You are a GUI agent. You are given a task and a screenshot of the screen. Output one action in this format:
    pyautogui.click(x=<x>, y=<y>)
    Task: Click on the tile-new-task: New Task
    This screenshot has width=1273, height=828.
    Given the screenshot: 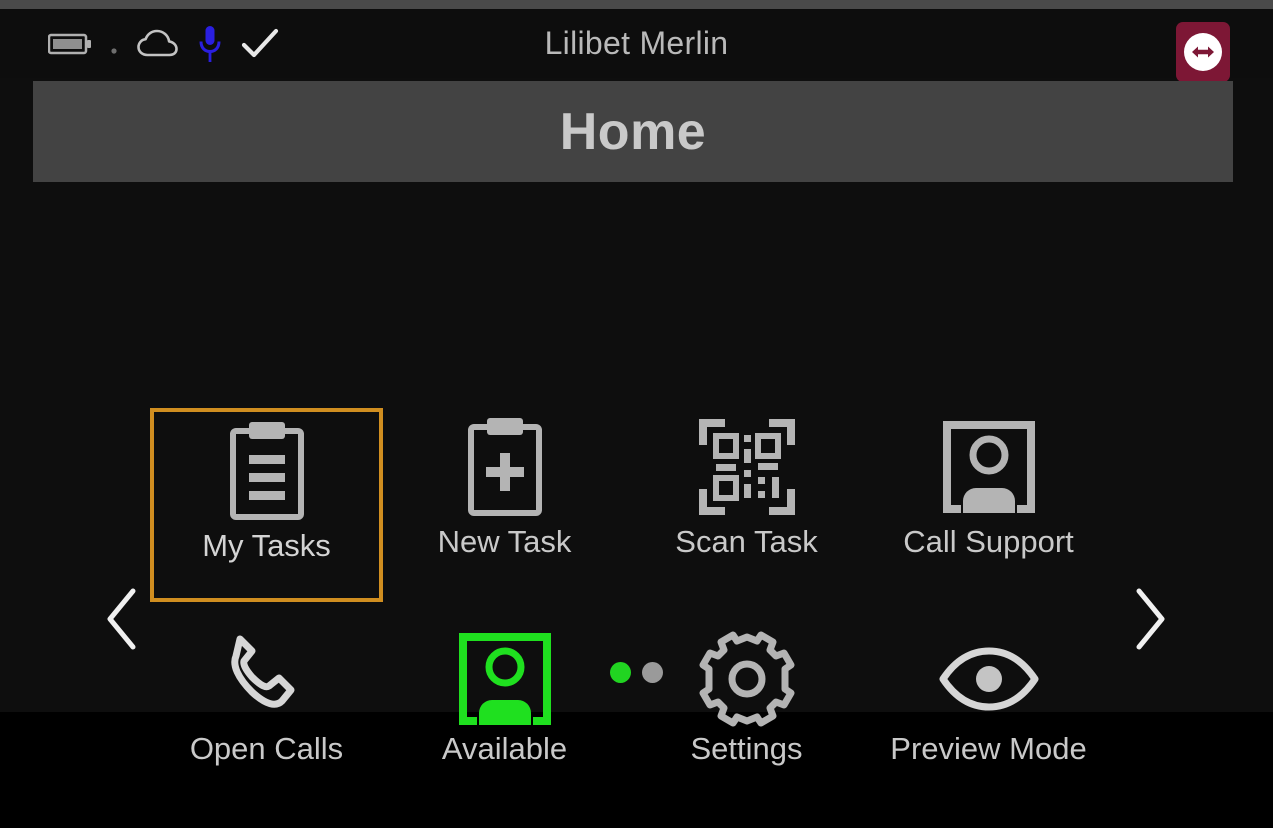 What is the action you would take?
    pyautogui.click(x=504, y=505)
    